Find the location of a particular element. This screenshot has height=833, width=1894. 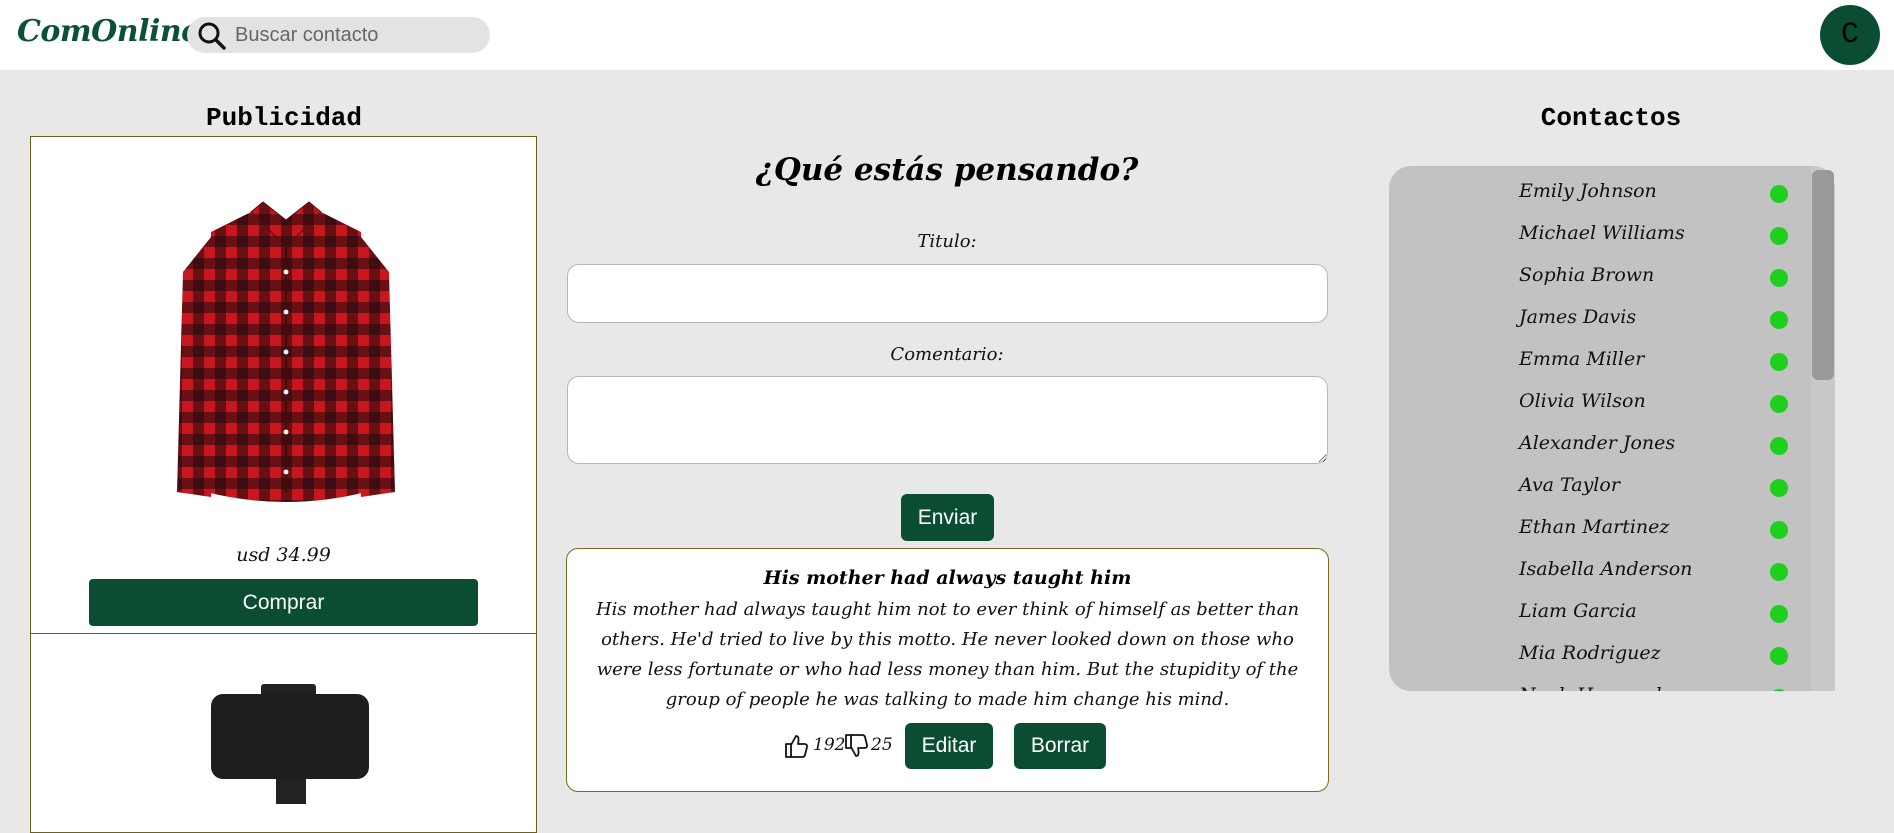

title-input is located at coordinates (947, 293).